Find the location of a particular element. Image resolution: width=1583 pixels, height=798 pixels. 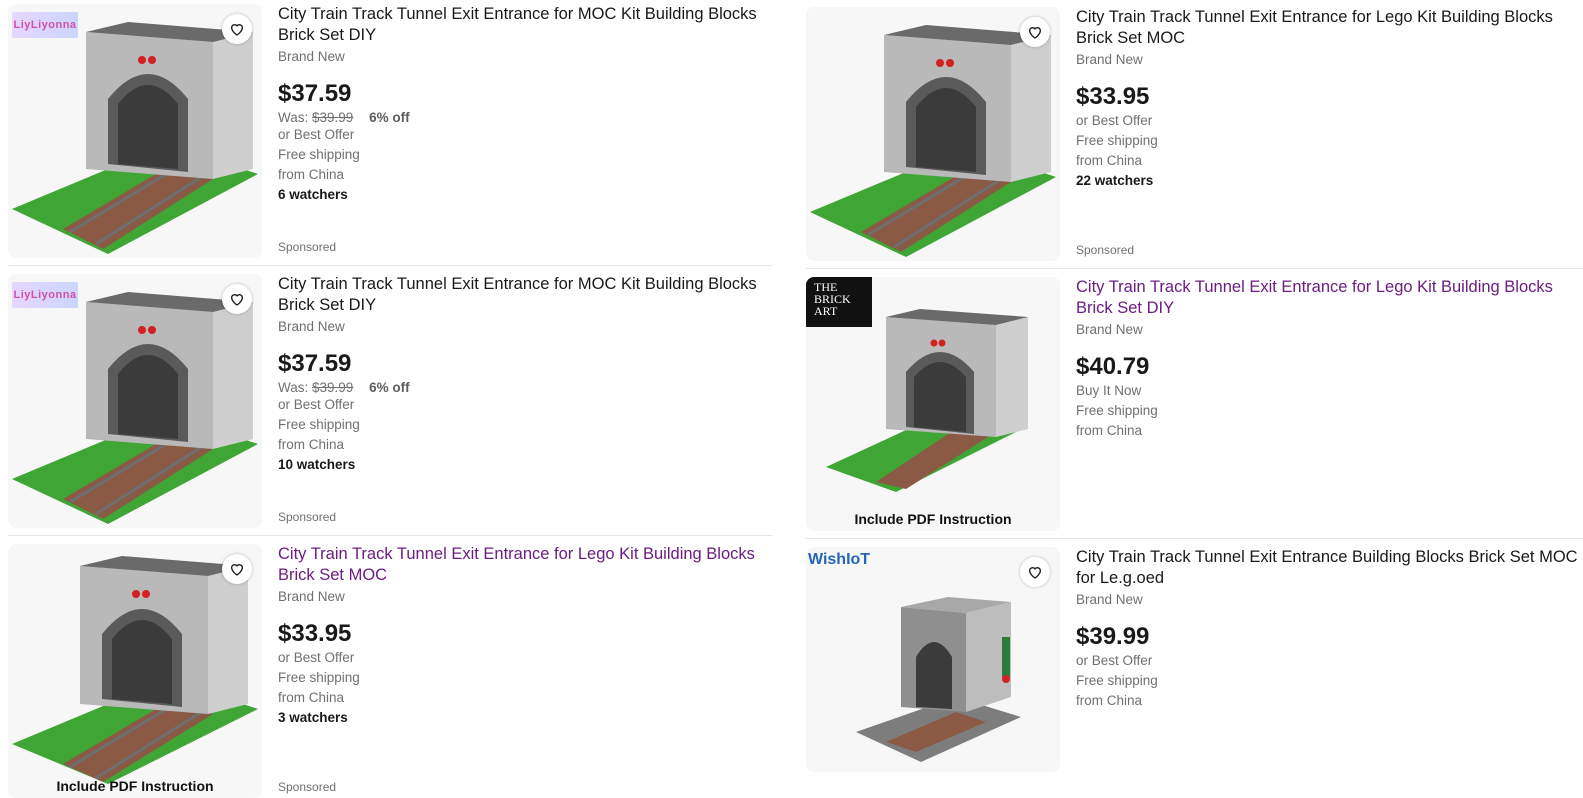

listing-image: Include PDF Instruction is located at coordinates (135, 671).